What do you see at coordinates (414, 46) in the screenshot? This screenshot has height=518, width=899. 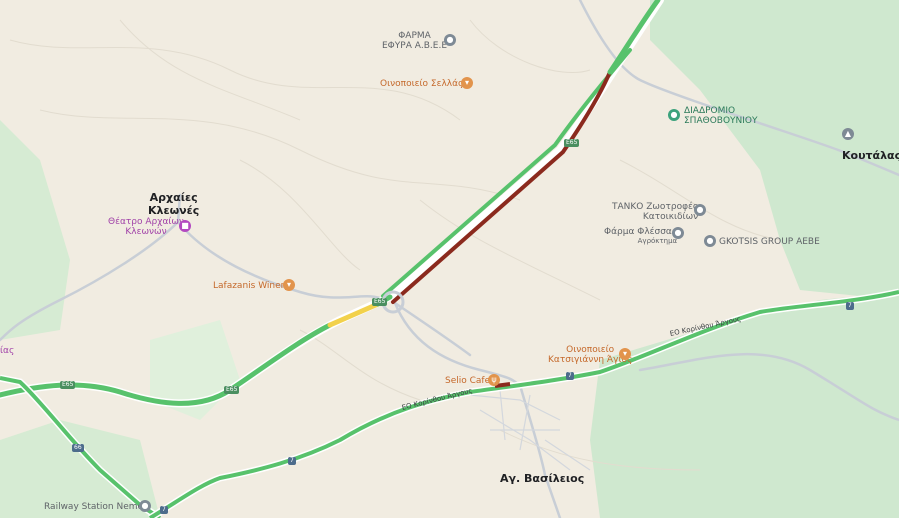 I see `poi-label-line2: ΕΦΥΡΑ Α.Β.Ε.Ε` at bounding box center [414, 46].